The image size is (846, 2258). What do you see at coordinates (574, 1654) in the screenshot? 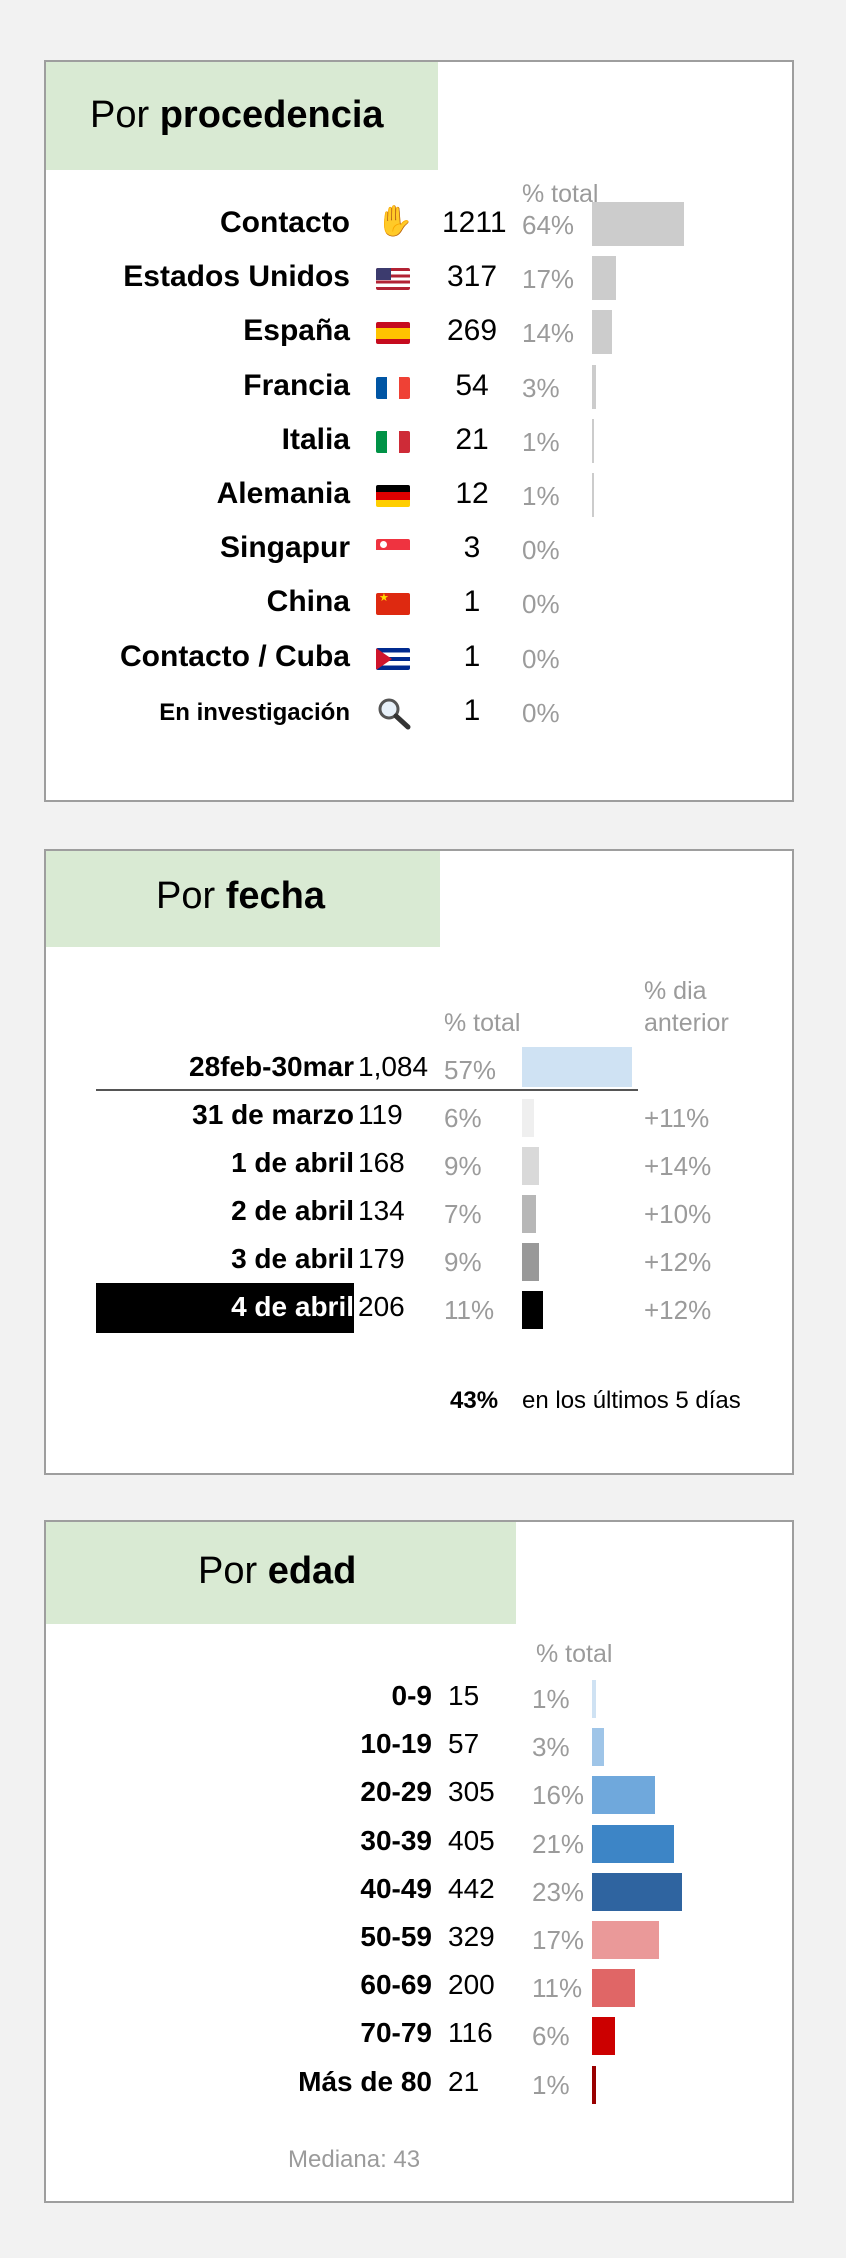
I see `edad-pct-header: % total` at bounding box center [574, 1654].